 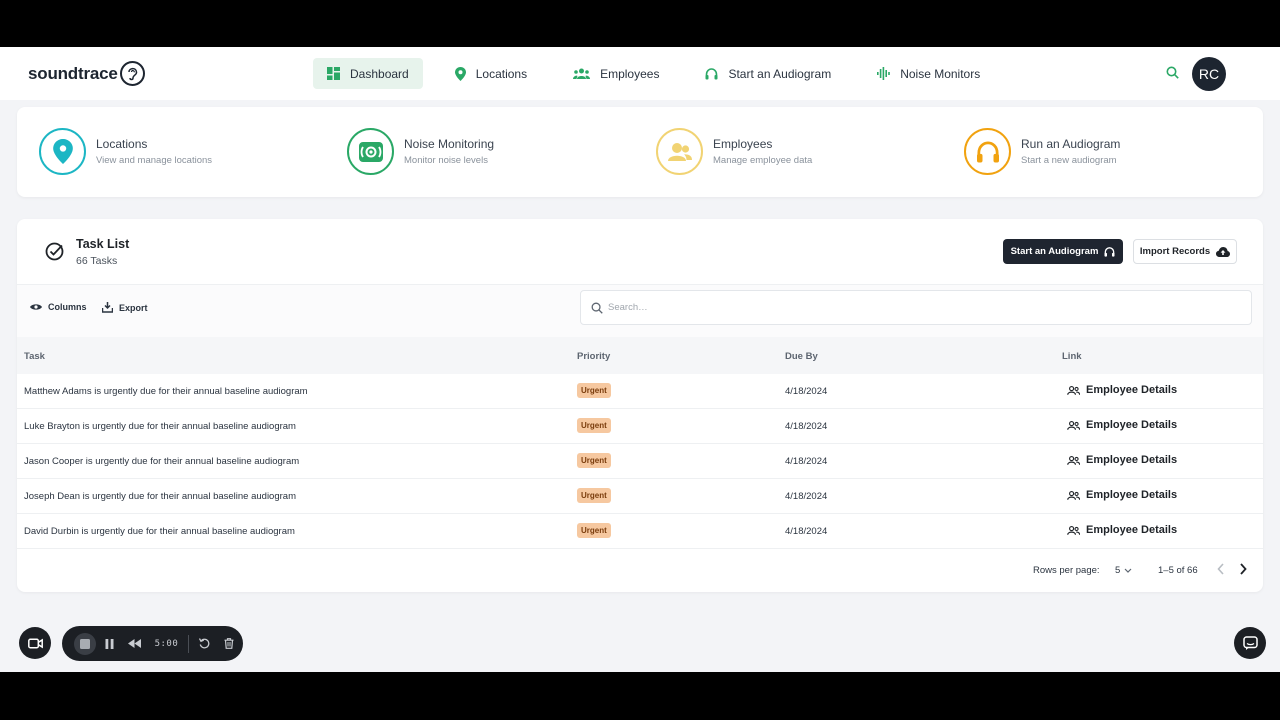 I want to click on camera-toggle-button, so click(x=35, y=643).